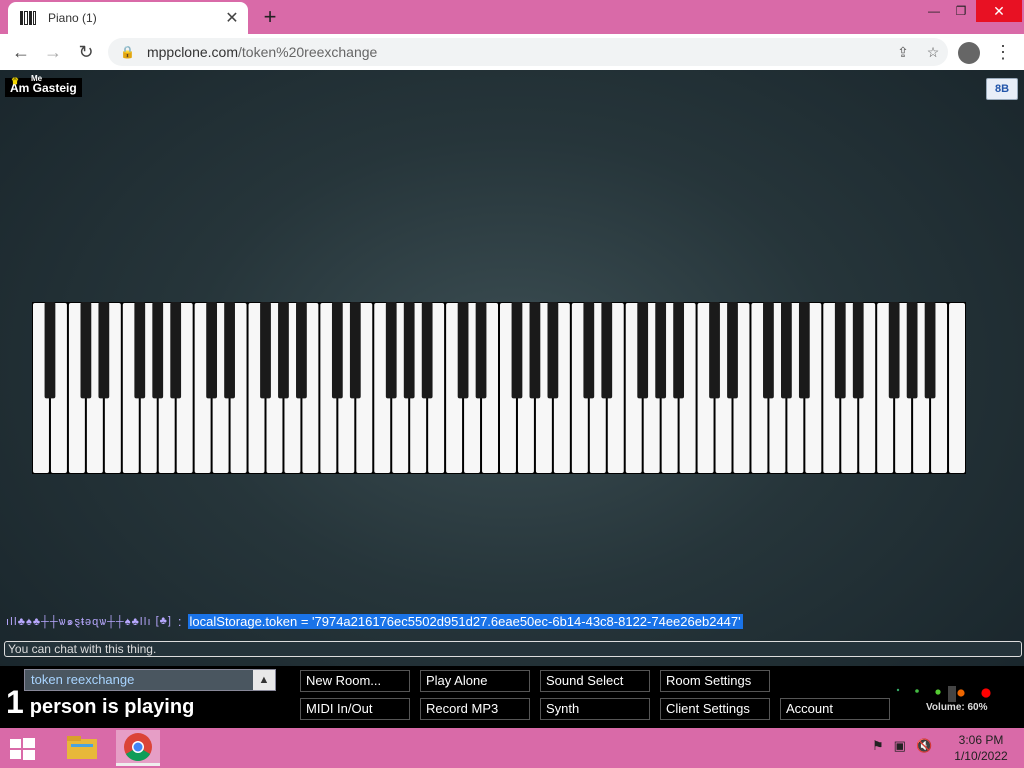 Image resolution: width=1024 pixels, height=768 pixels. I want to click on browser-tab-bar: Piano (1) ✕ + — ❐ ✕, so click(512, 17).